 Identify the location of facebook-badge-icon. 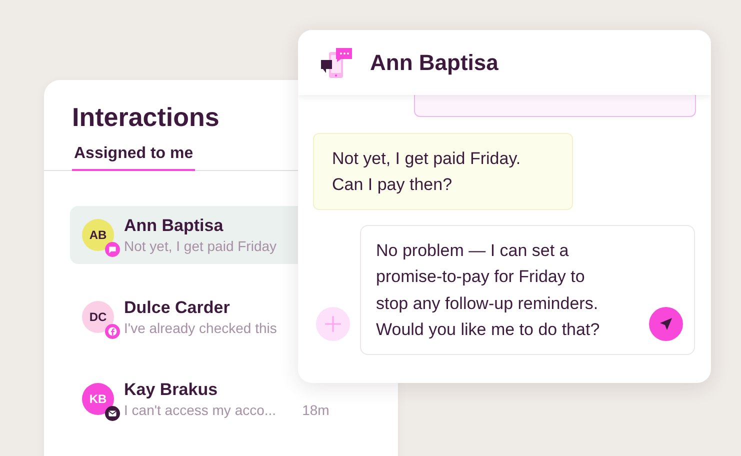
(112, 331).